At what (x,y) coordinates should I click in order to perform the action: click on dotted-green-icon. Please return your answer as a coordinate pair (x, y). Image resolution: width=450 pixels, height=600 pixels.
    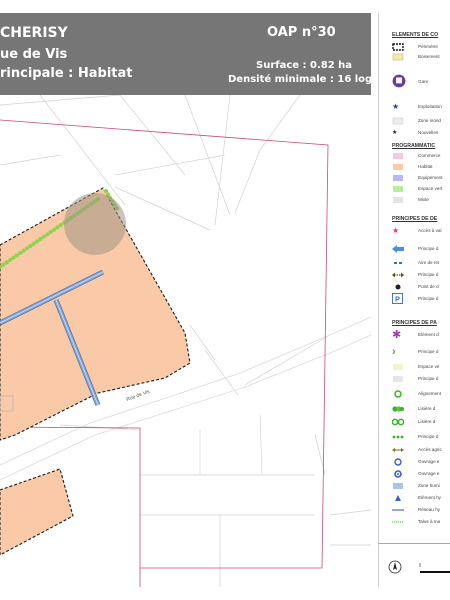
    Looking at the image, I should click on (398, 522).